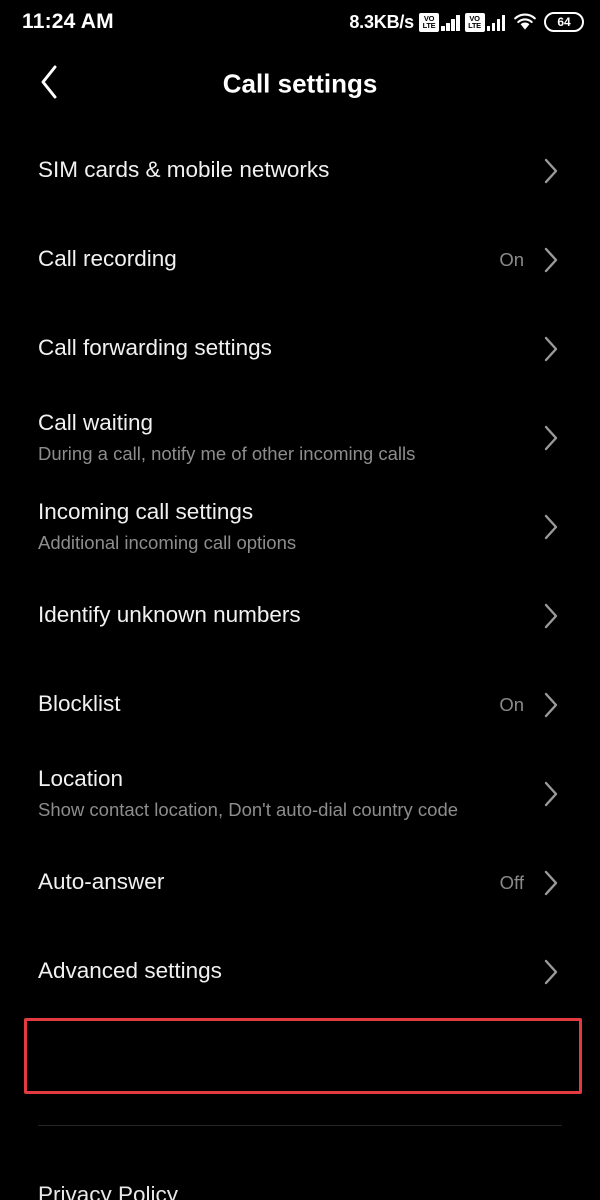  Describe the element at coordinates (96, 422) in the screenshot. I see `list-item-title: Call waiting` at that location.